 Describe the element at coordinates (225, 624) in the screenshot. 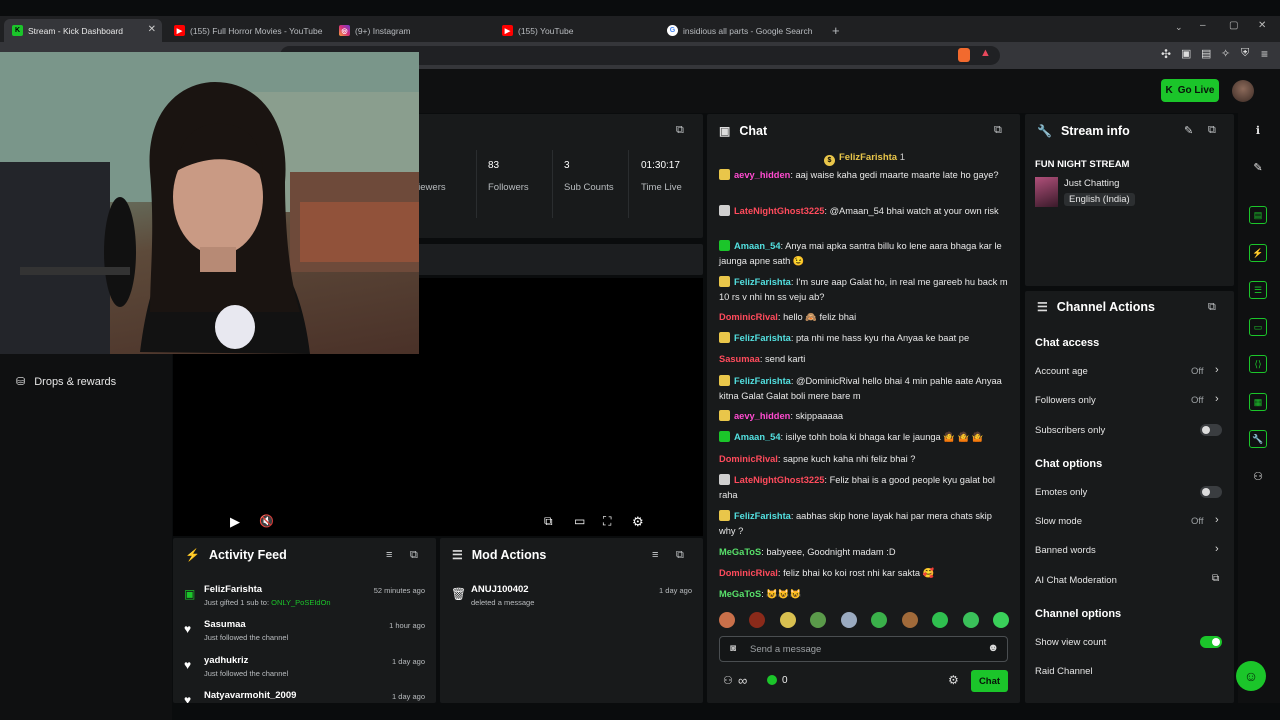

I see `activity-user: Sasumaa` at that location.